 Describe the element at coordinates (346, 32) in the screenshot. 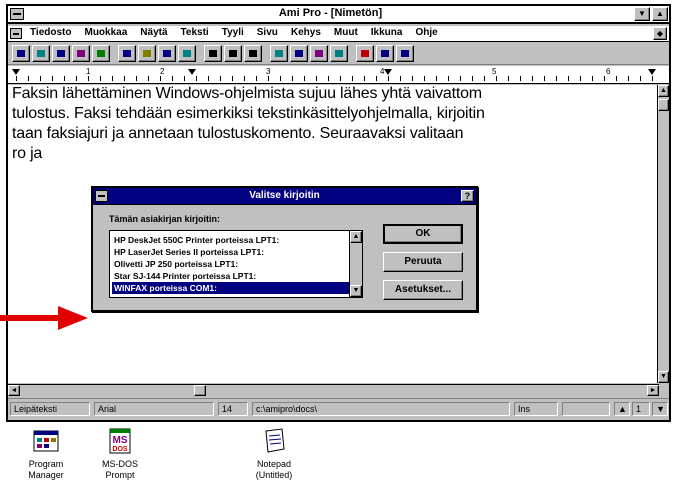

I see `menu-muut: Muut` at that location.